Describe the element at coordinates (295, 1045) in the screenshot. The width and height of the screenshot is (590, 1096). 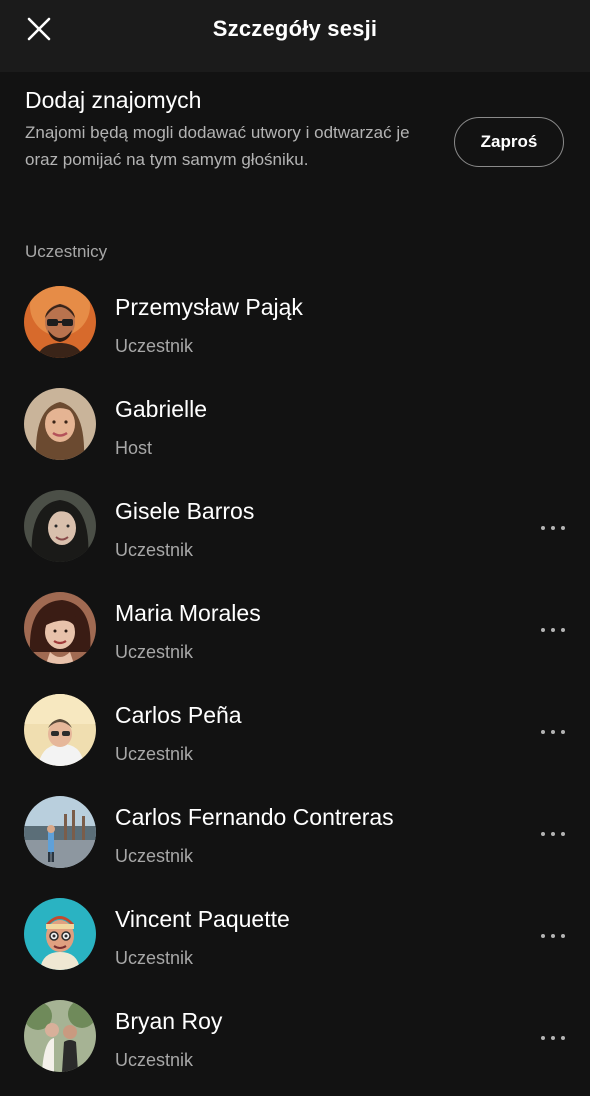
I see `participant-row: Bryan Roy Uczestnik` at that location.